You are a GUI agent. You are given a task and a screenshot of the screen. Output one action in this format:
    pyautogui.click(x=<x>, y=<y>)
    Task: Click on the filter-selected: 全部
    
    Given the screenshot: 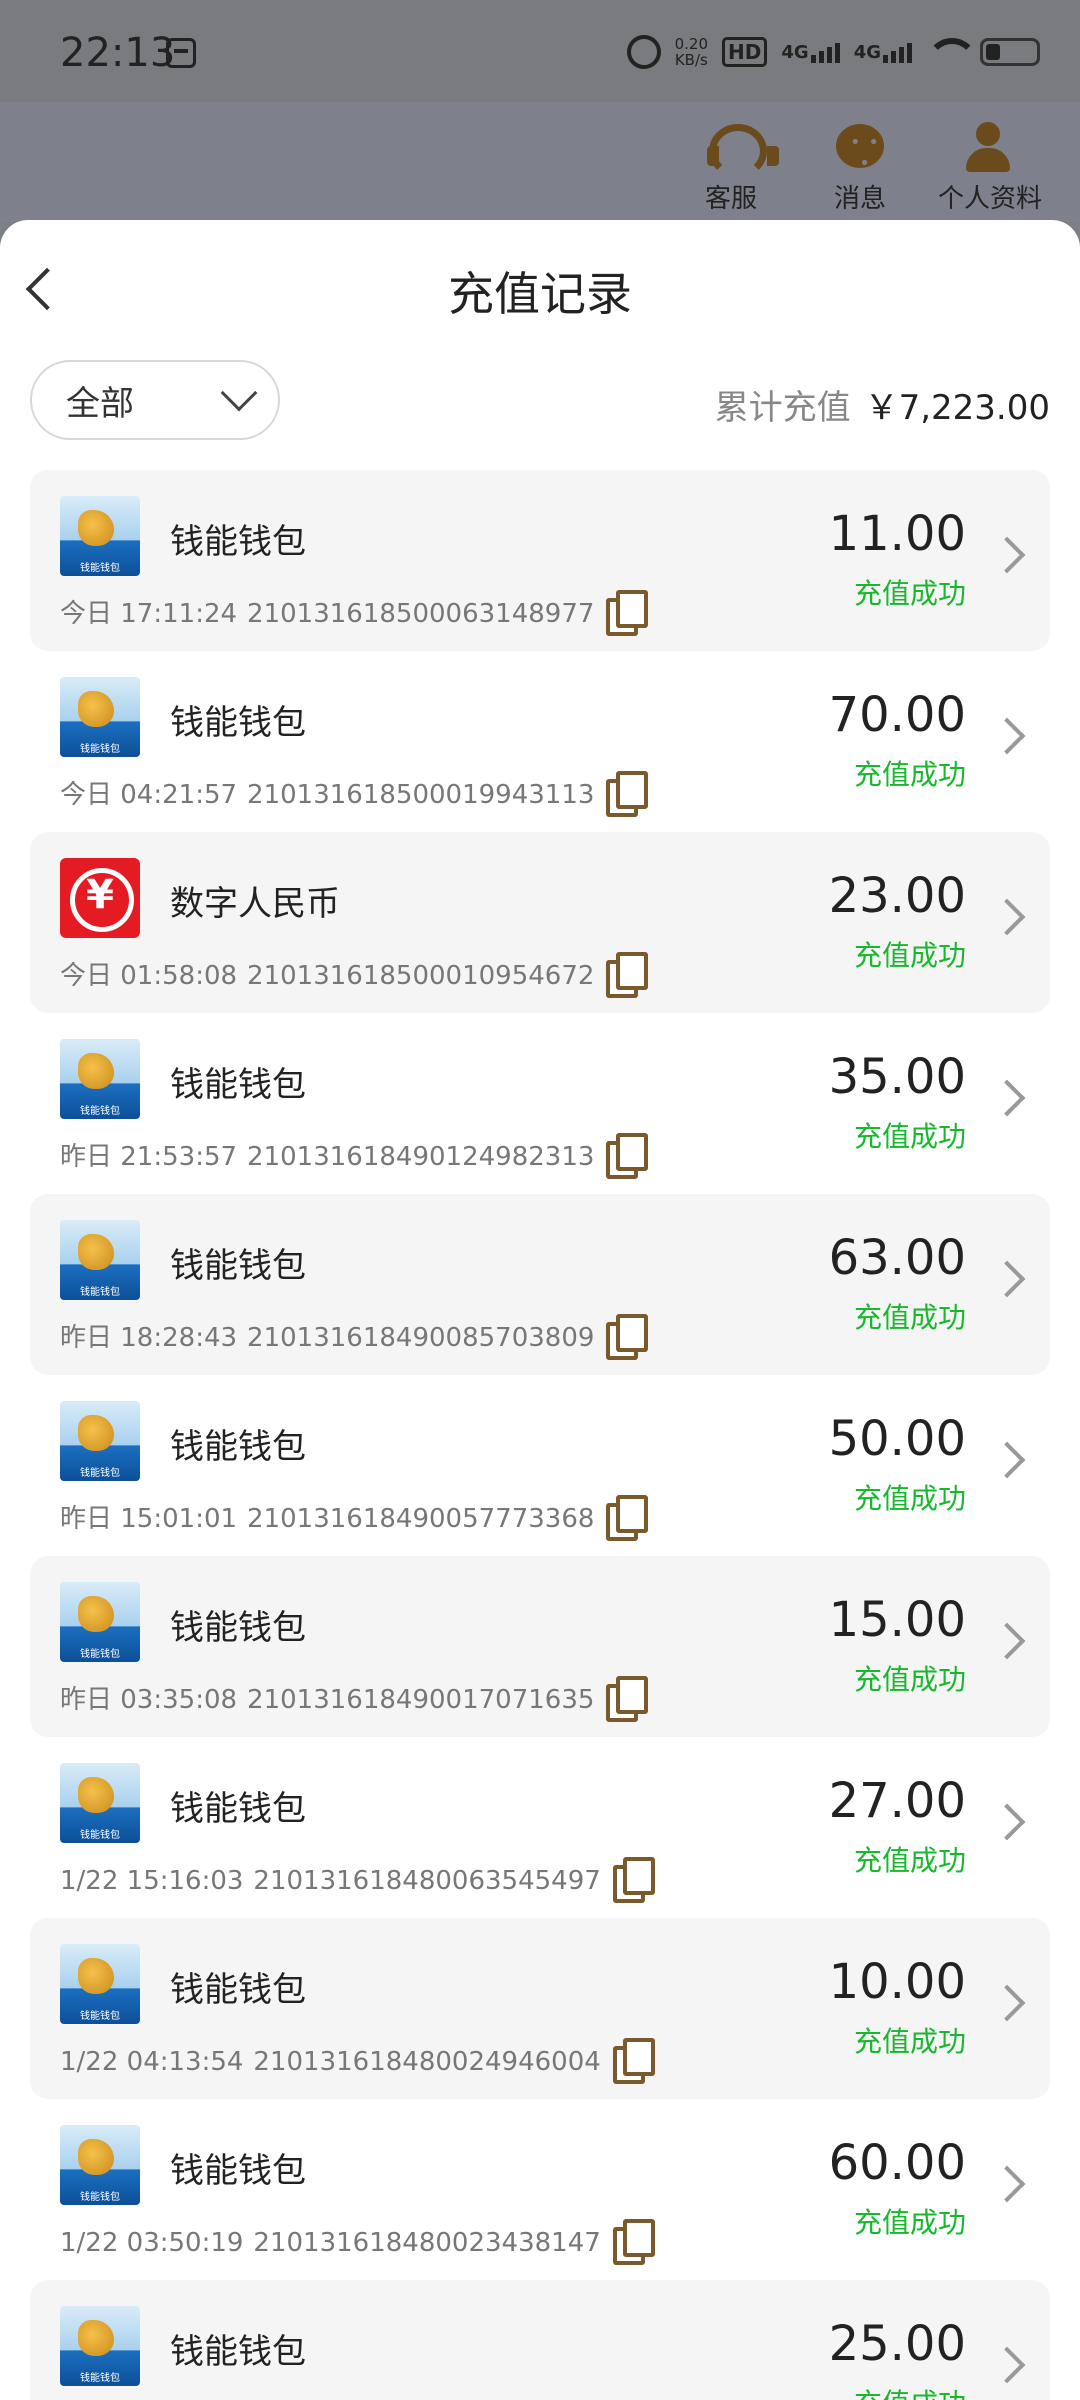 What is the action you would take?
    pyautogui.click(x=100, y=403)
    